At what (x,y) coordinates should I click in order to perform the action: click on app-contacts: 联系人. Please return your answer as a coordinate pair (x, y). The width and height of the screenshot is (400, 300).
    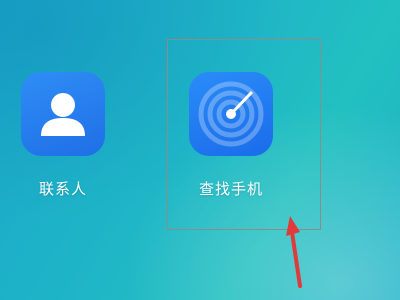
    Looking at the image, I should click on (63, 135).